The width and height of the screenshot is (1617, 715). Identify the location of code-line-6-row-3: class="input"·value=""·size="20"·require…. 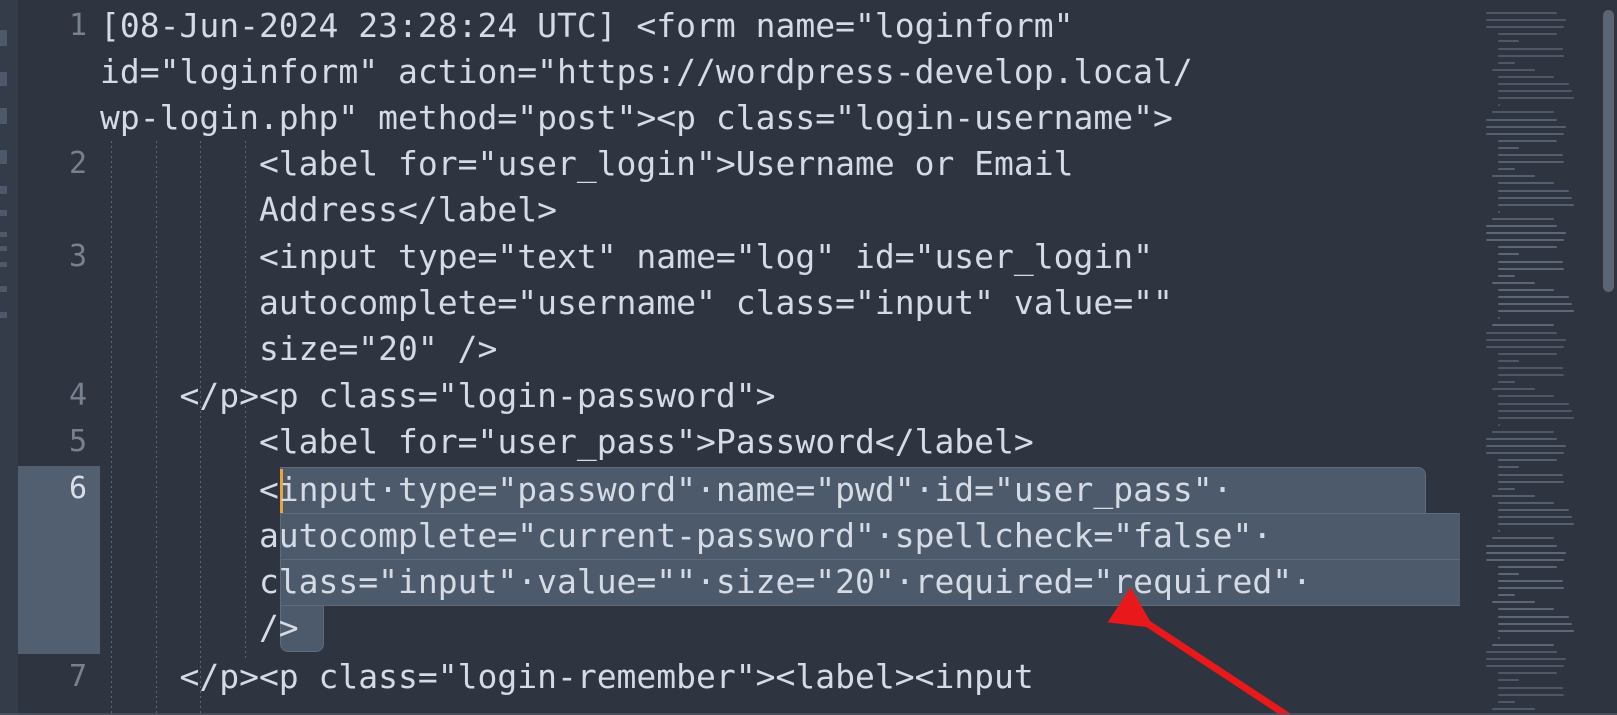
(706, 581).